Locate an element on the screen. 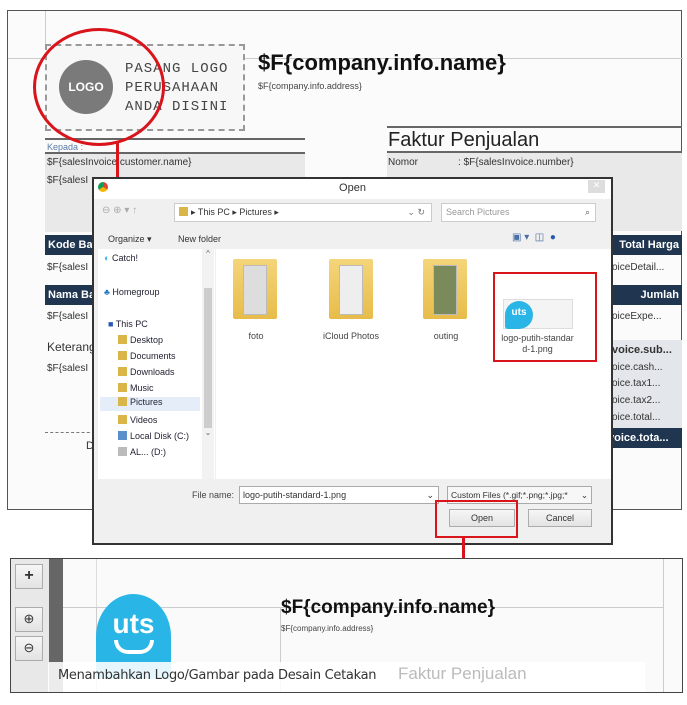 The height and width of the screenshot is (705, 687). keterangan-label: Keterang is located at coordinates (71, 347).